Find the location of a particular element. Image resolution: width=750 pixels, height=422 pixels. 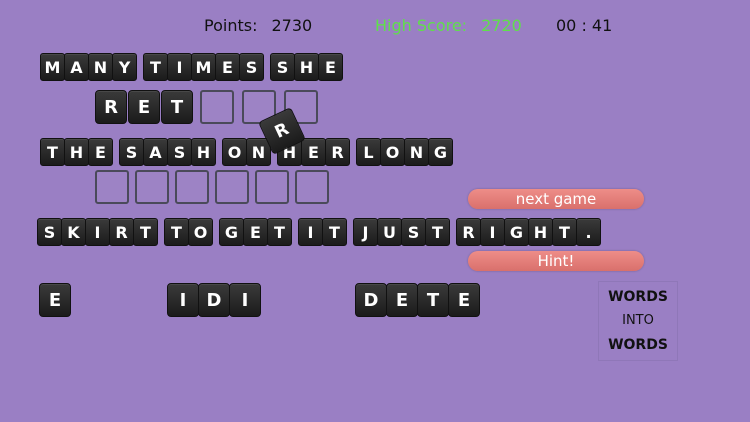

word: GET is located at coordinates (255, 232).